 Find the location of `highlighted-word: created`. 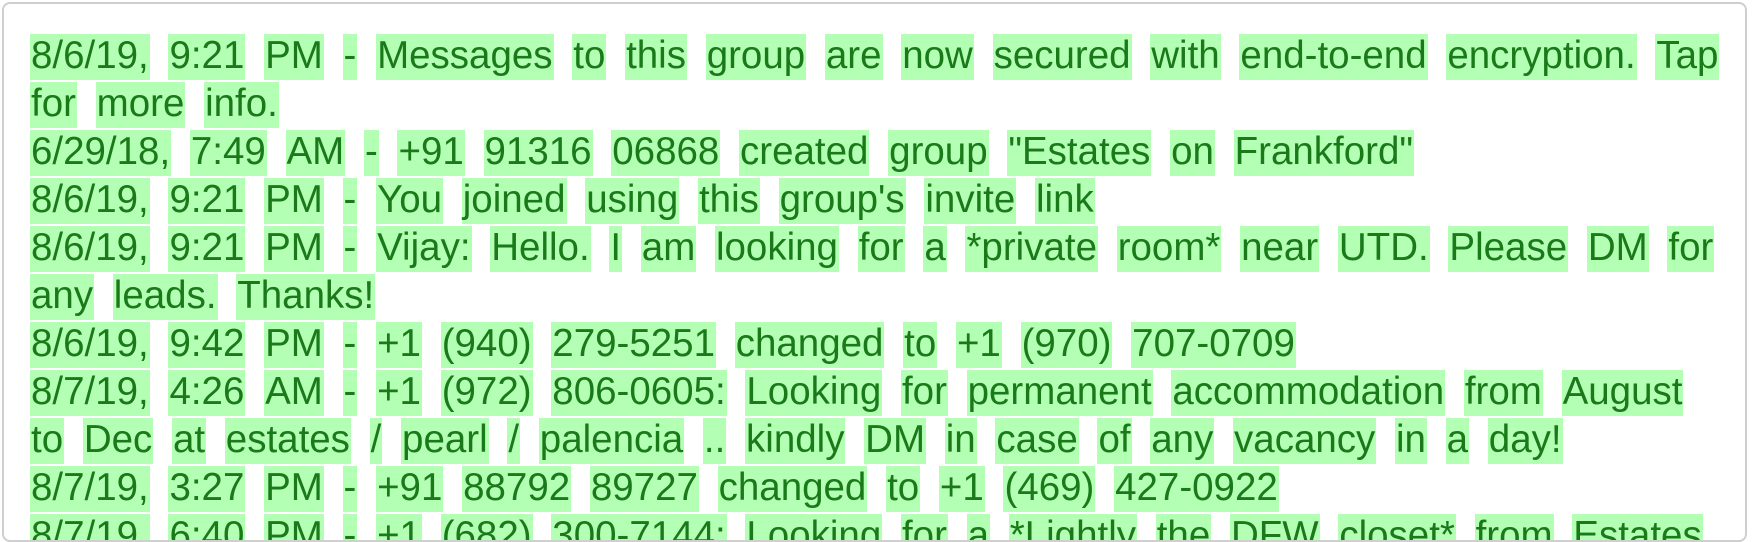

highlighted-word: created is located at coordinates (804, 153).